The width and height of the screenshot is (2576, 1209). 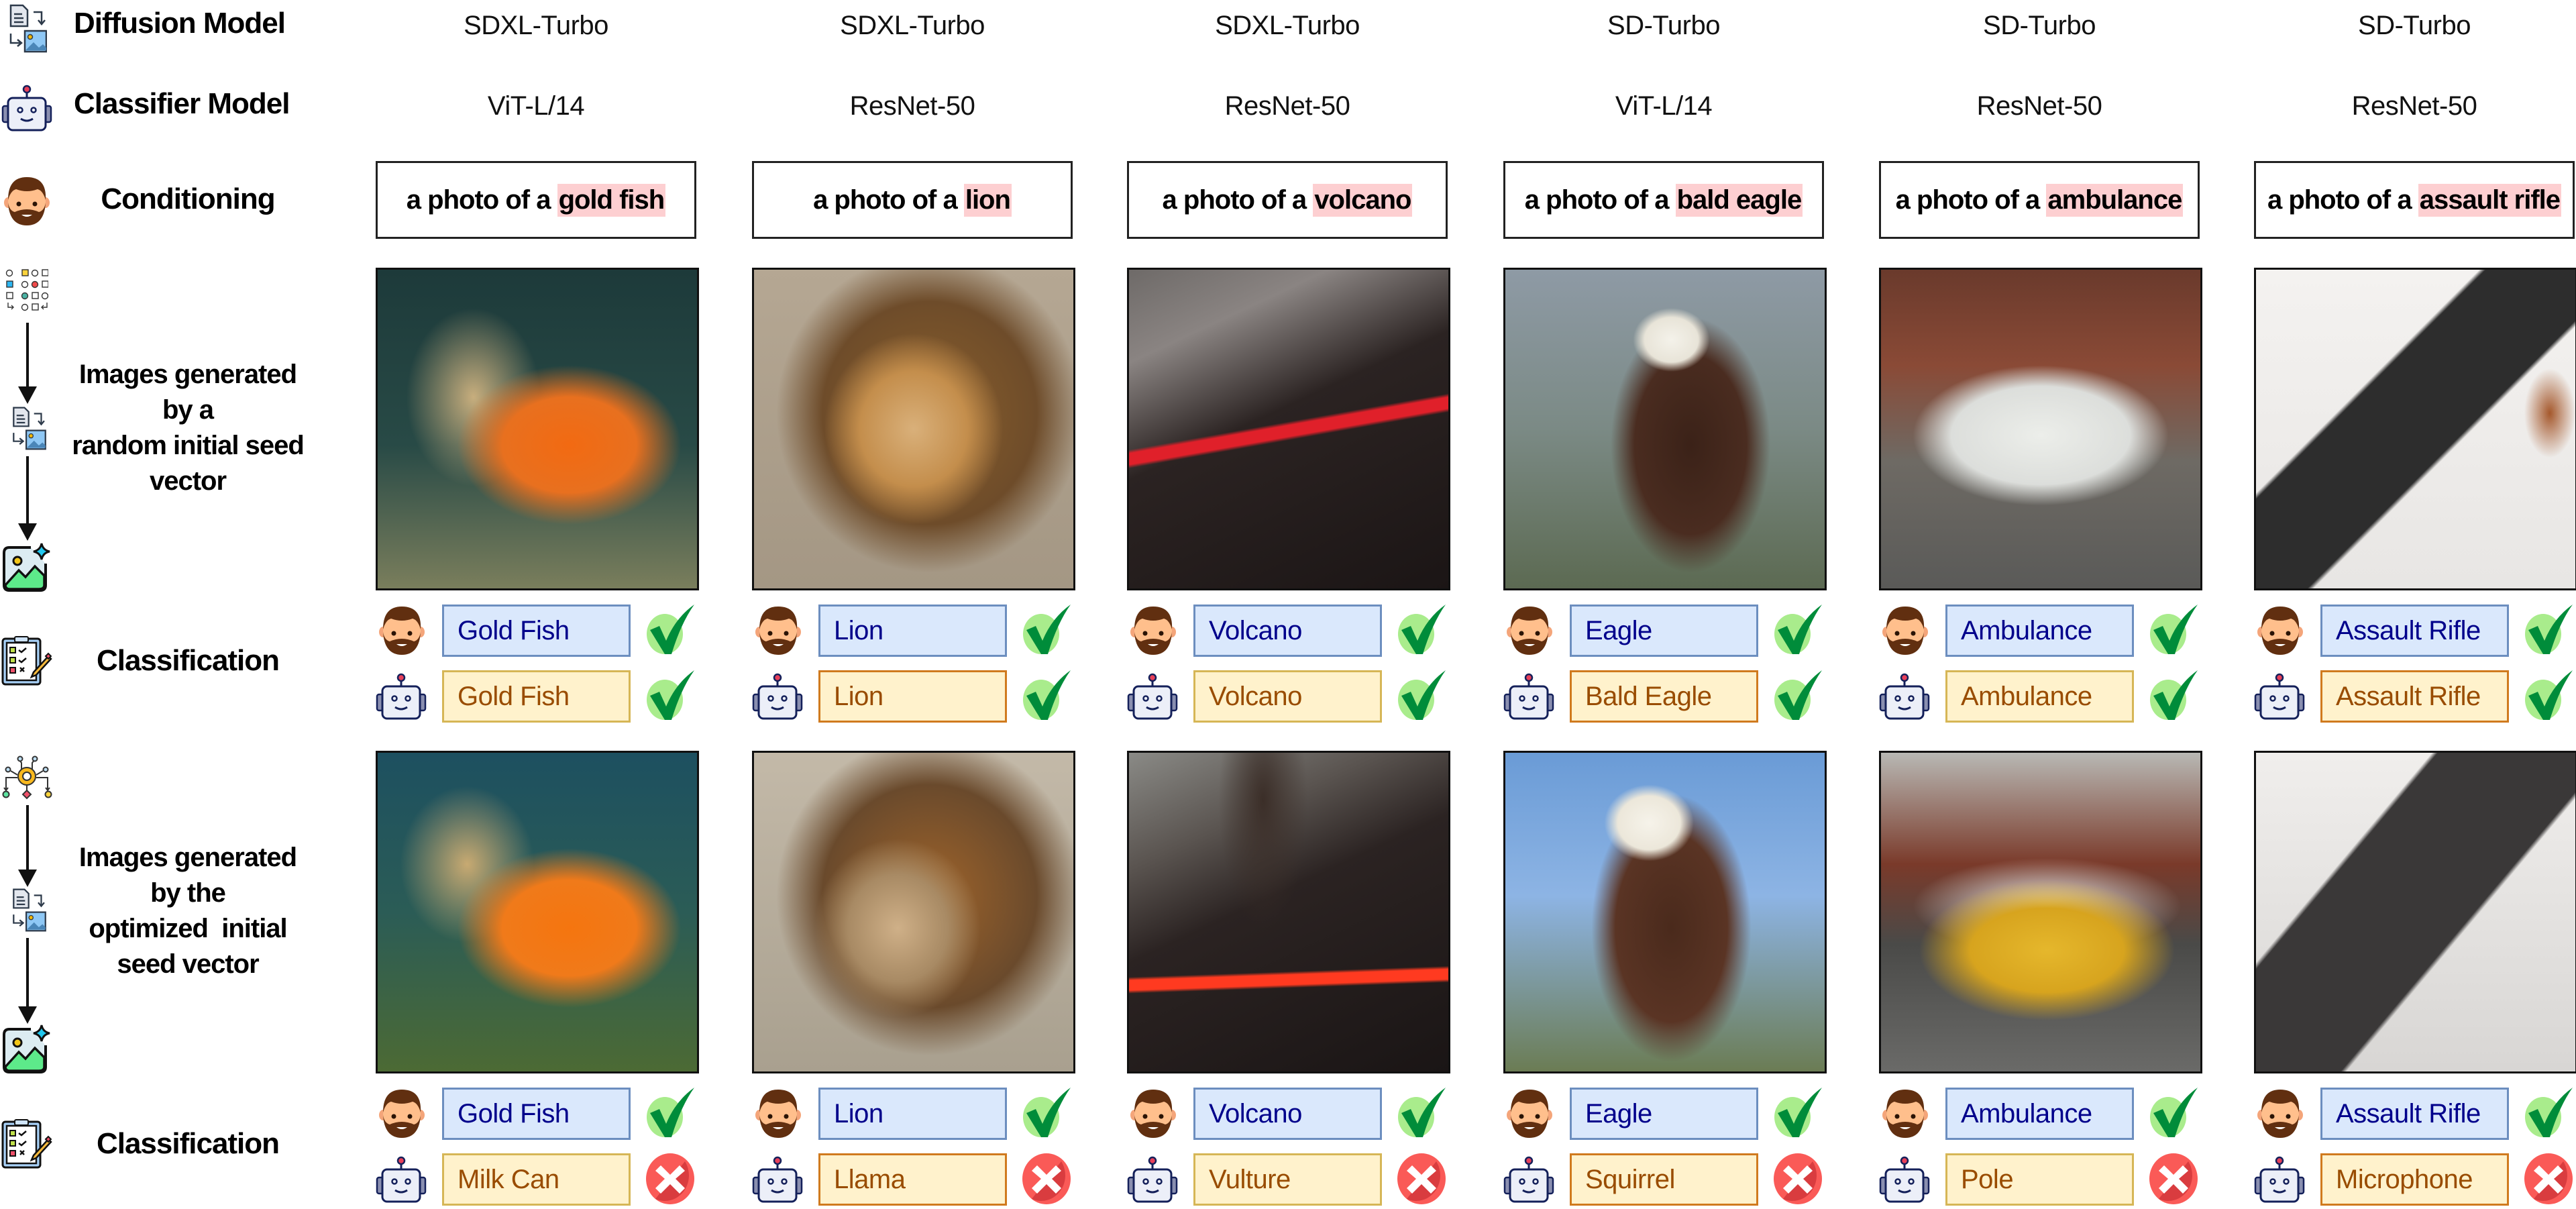 What do you see at coordinates (2414, 200) in the screenshot?
I see `conditioning-prompt-box: a photo of a assault rifle` at bounding box center [2414, 200].